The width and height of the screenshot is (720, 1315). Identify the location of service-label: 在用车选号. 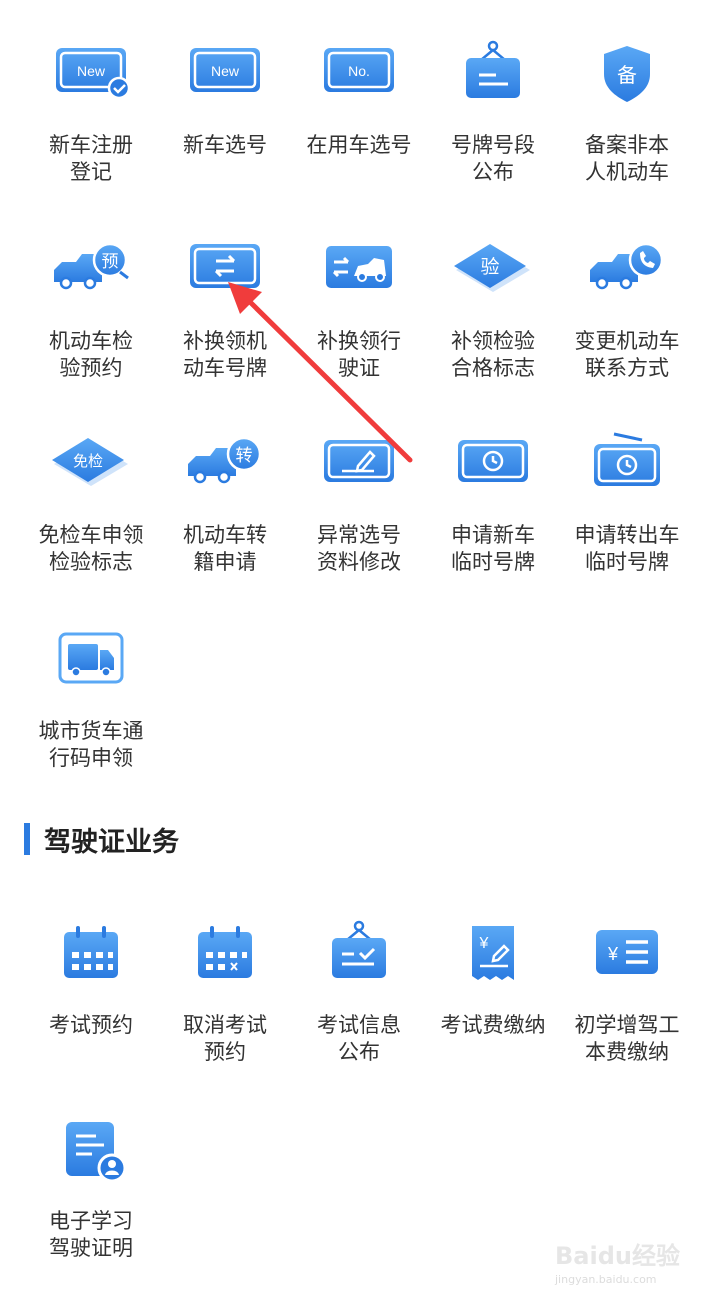
(359, 145).